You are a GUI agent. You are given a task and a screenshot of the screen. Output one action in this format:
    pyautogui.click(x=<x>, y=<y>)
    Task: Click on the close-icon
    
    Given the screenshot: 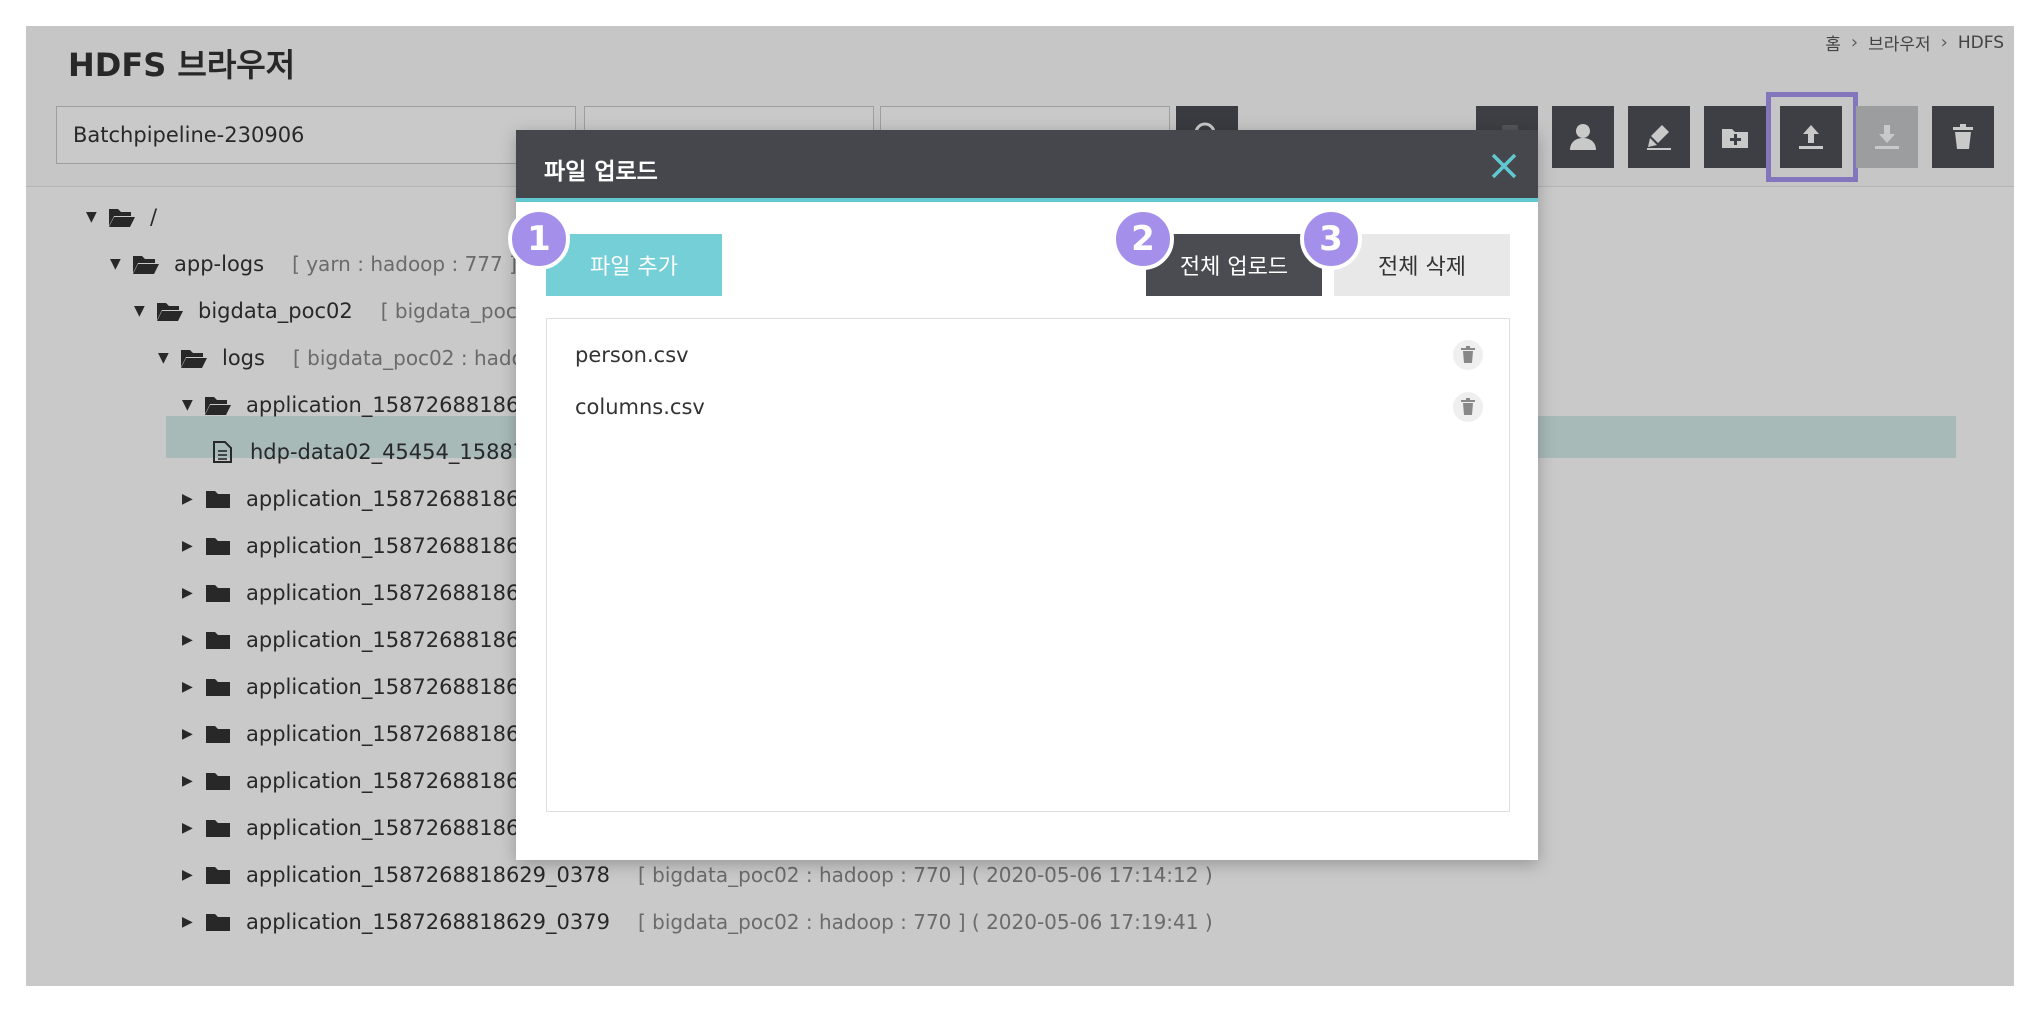 What is the action you would take?
    pyautogui.click(x=1504, y=166)
    